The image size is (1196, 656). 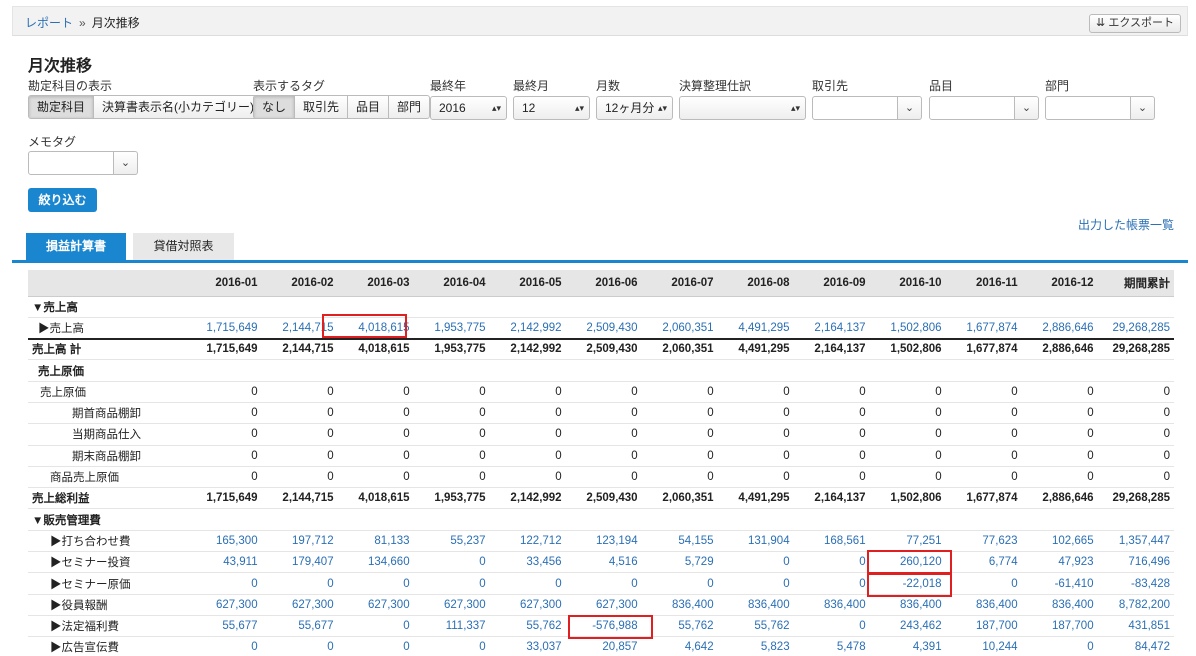 What do you see at coordinates (49, 23) in the screenshot?
I see `breadcrumb-report-link: レポート` at bounding box center [49, 23].